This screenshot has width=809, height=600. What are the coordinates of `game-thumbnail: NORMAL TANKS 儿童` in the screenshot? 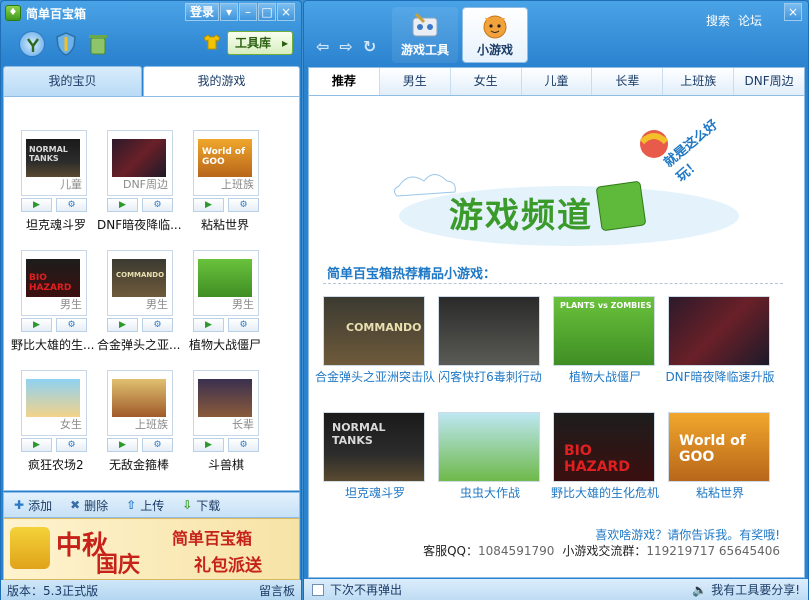 It's located at (54, 163).